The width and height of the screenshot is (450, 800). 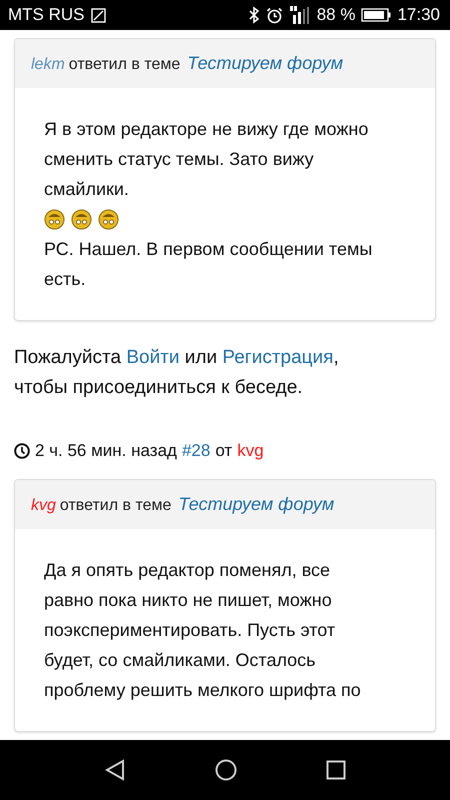 I want to click on signal-icon, so click(x=299, y=15).